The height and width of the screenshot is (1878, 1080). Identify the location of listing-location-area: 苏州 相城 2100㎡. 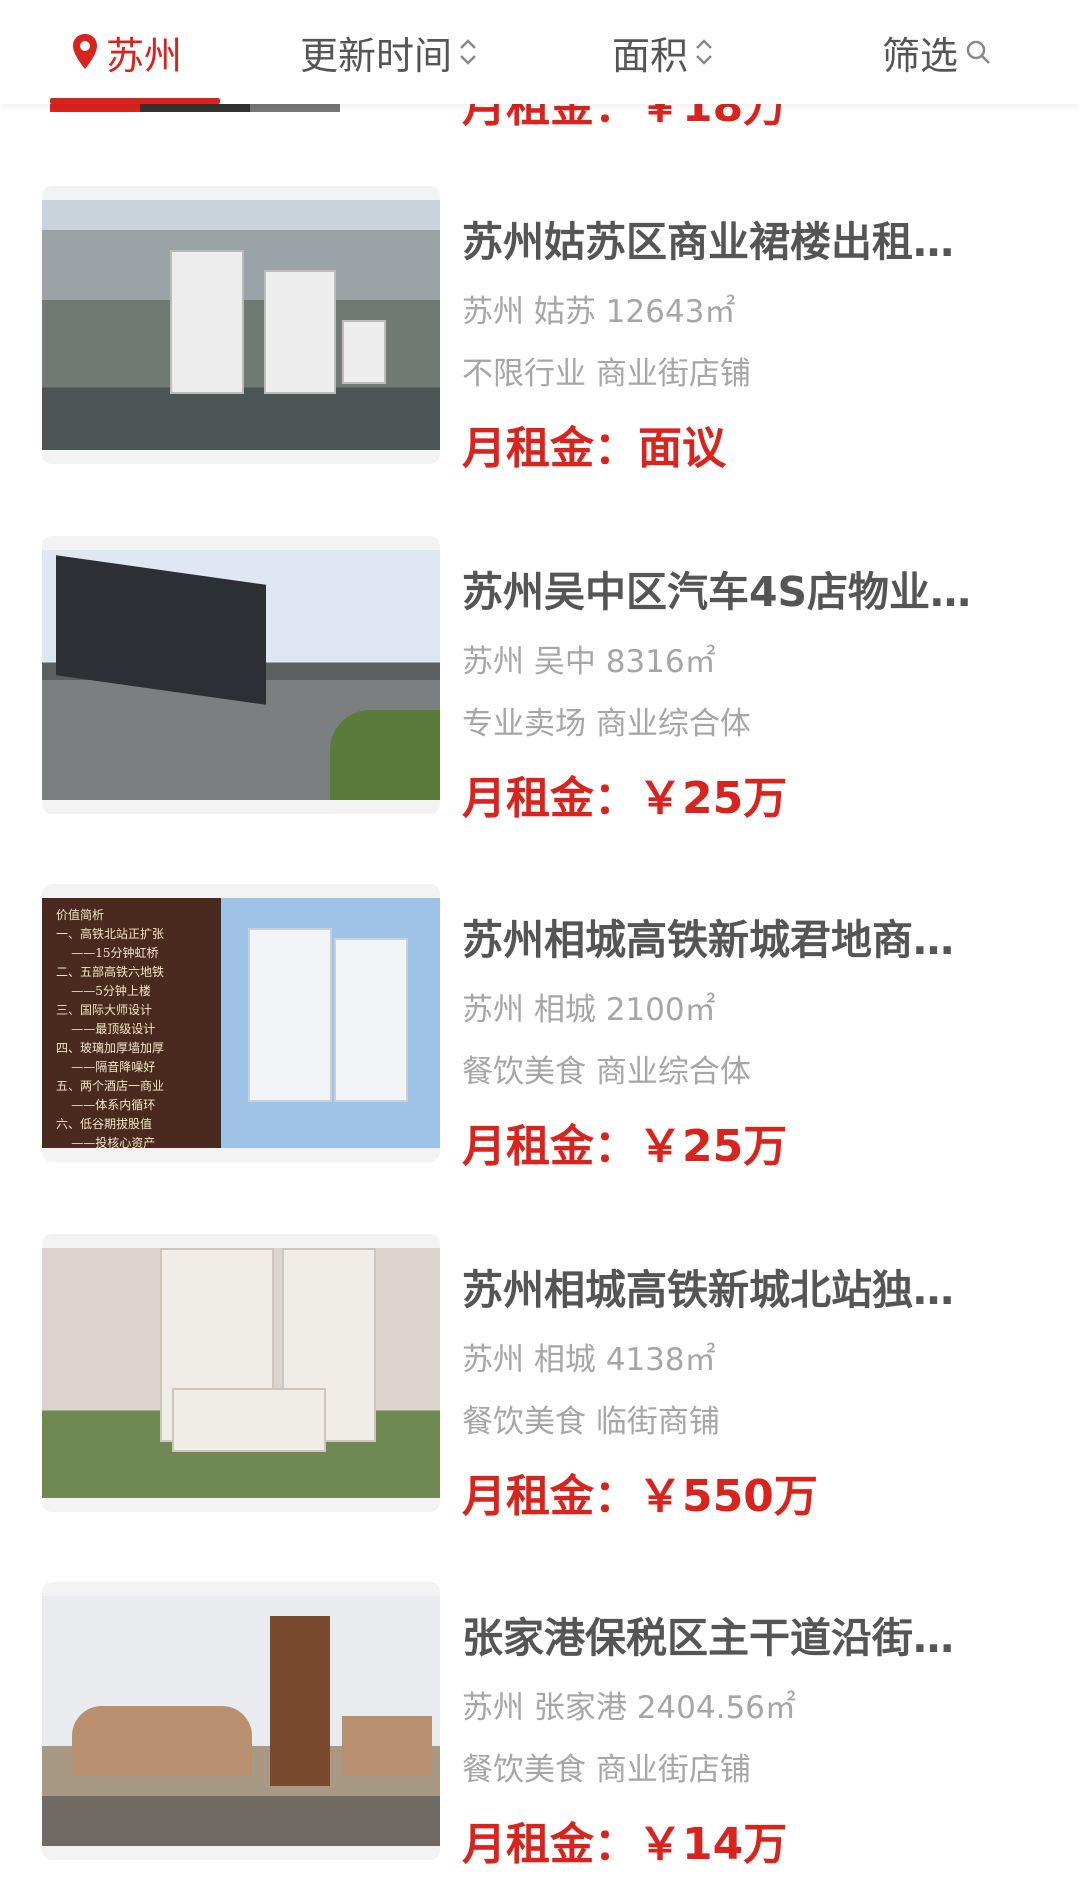
(589, 1010).